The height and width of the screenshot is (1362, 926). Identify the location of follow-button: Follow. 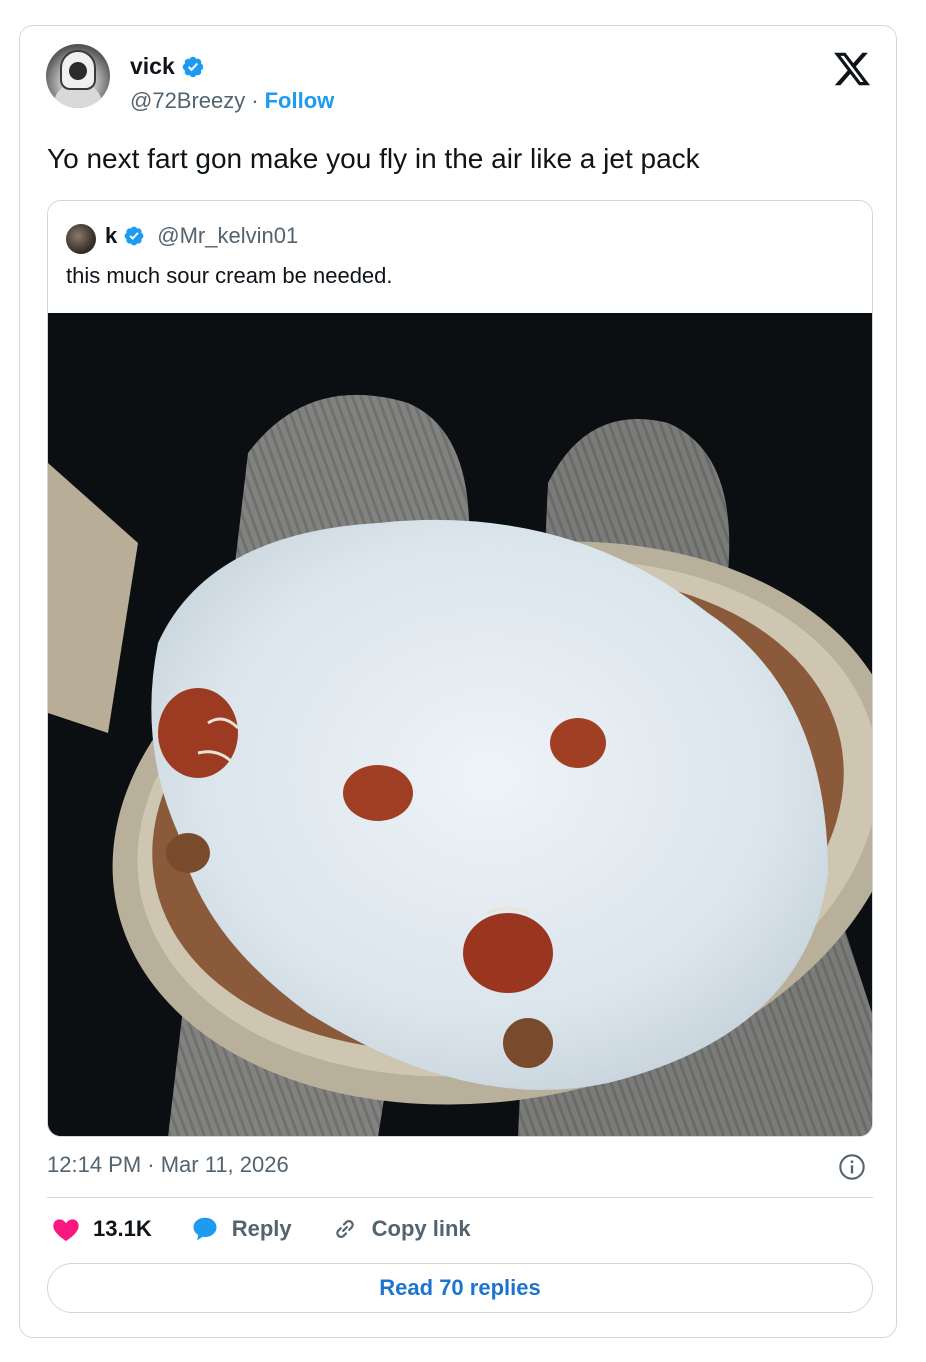
(300, 101).